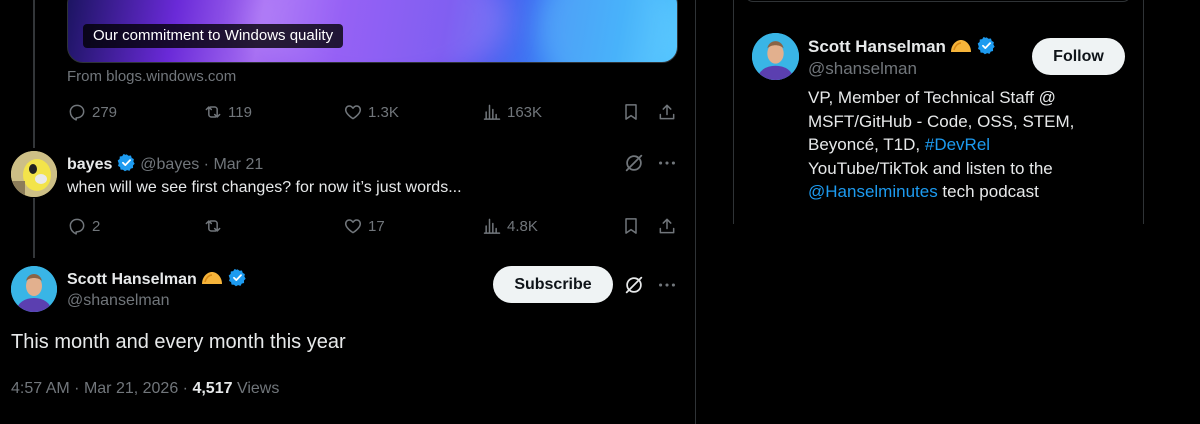 This screenshot has width=1200, height=424. I want to click on profile-handle: @shanselman, so click(862, 69).